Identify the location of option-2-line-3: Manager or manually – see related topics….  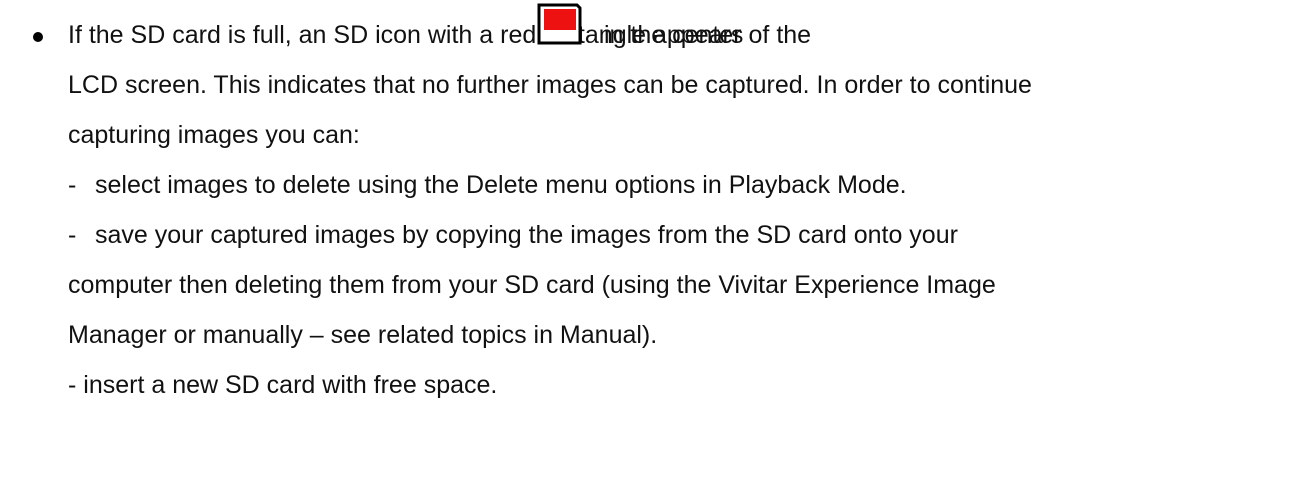
(363, 335).